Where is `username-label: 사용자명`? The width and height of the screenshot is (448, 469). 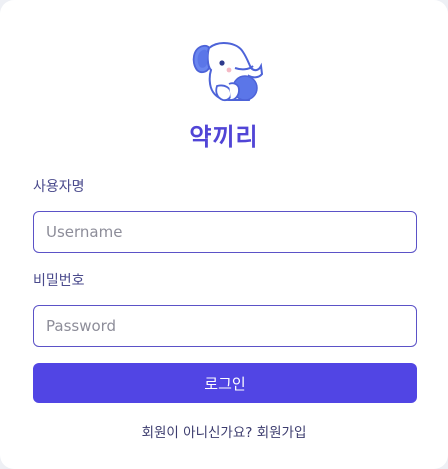 username-label: 사용자명 is located at coordinates (59, 187).